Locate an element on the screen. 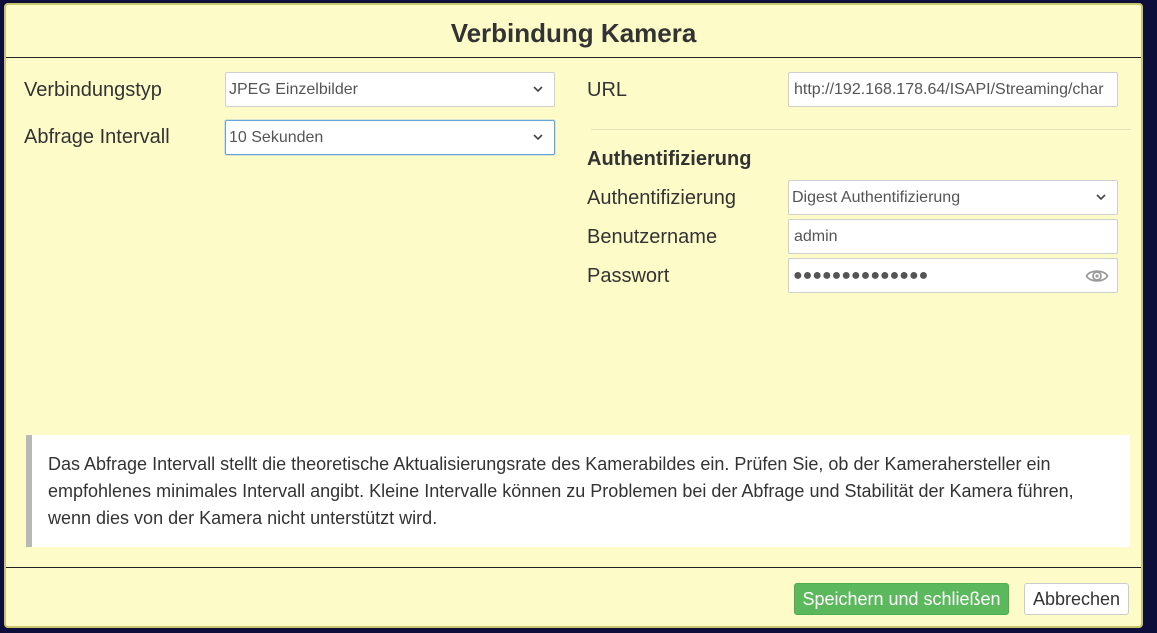 This screenshot has height=633, width=1157. interval-select: 10 Sekunden is located at coordinates (390, 137).